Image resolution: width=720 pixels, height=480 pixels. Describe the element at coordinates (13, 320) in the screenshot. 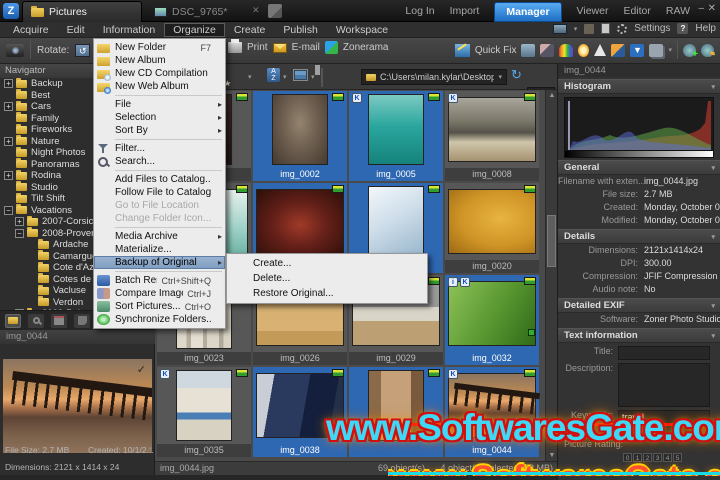

I see `folders-tab-icon` at that location.